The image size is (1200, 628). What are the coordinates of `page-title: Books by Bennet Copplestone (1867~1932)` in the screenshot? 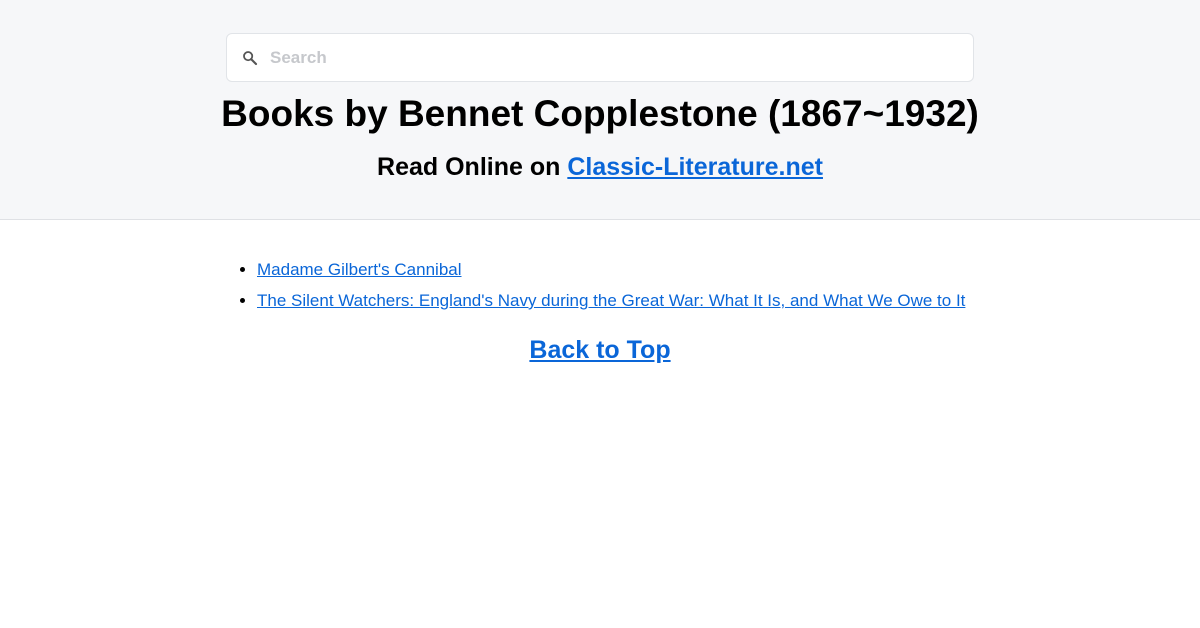 It's located at (600, 113).